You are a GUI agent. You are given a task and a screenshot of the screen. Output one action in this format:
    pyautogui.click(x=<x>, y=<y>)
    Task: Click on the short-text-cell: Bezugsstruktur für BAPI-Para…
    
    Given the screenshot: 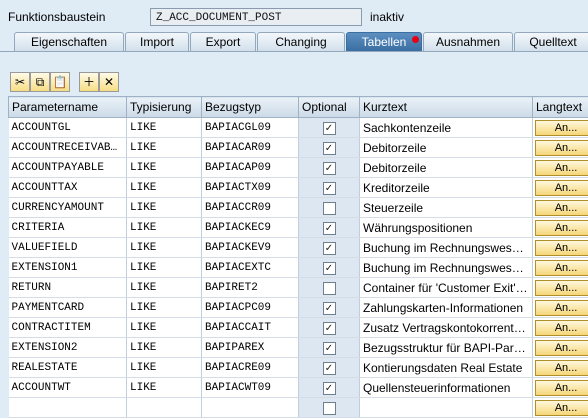 What is the action you would take?
    pyautogui.click(x=446, y=348)
    